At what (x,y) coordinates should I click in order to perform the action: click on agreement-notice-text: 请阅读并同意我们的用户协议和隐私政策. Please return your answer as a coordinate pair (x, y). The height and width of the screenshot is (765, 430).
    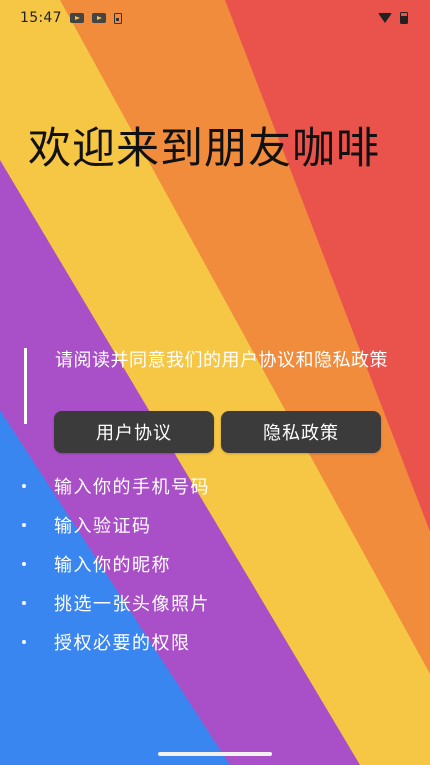
    Looking at the image, I should click on (221, 360).